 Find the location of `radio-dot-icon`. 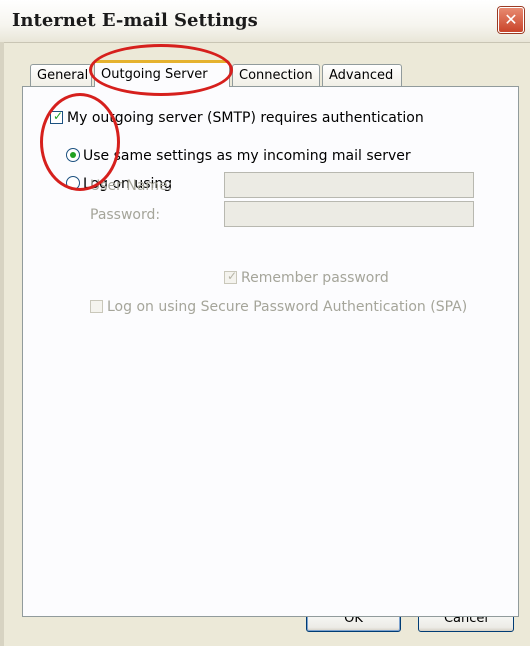

radio-dot-icon is located at coordinates (73, 155).